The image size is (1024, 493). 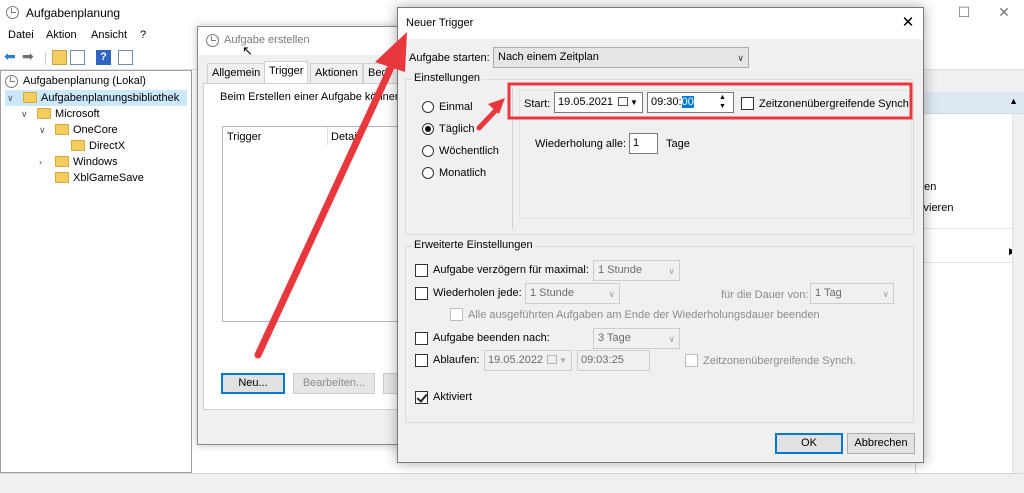 What do you see at coordinates (391, 52) in the screenshot?
I see `annotation-arrowhead` at bounding box center [391, 52].